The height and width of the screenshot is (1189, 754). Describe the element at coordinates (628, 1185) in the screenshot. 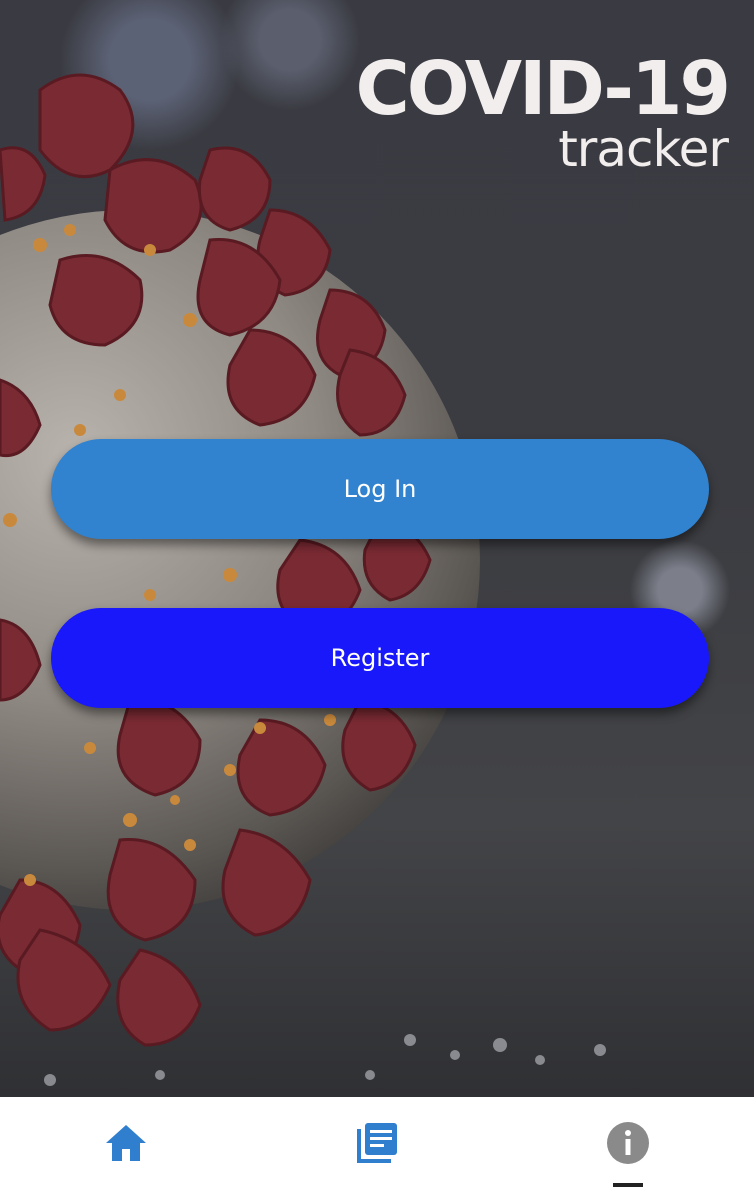

I see `selected-tab-indicator` at that location.